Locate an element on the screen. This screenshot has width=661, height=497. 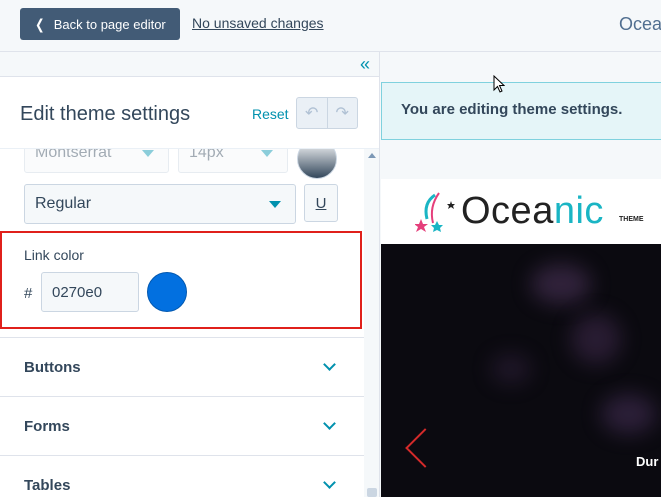
reset-button: Reset is located at coordinates (270, 114).